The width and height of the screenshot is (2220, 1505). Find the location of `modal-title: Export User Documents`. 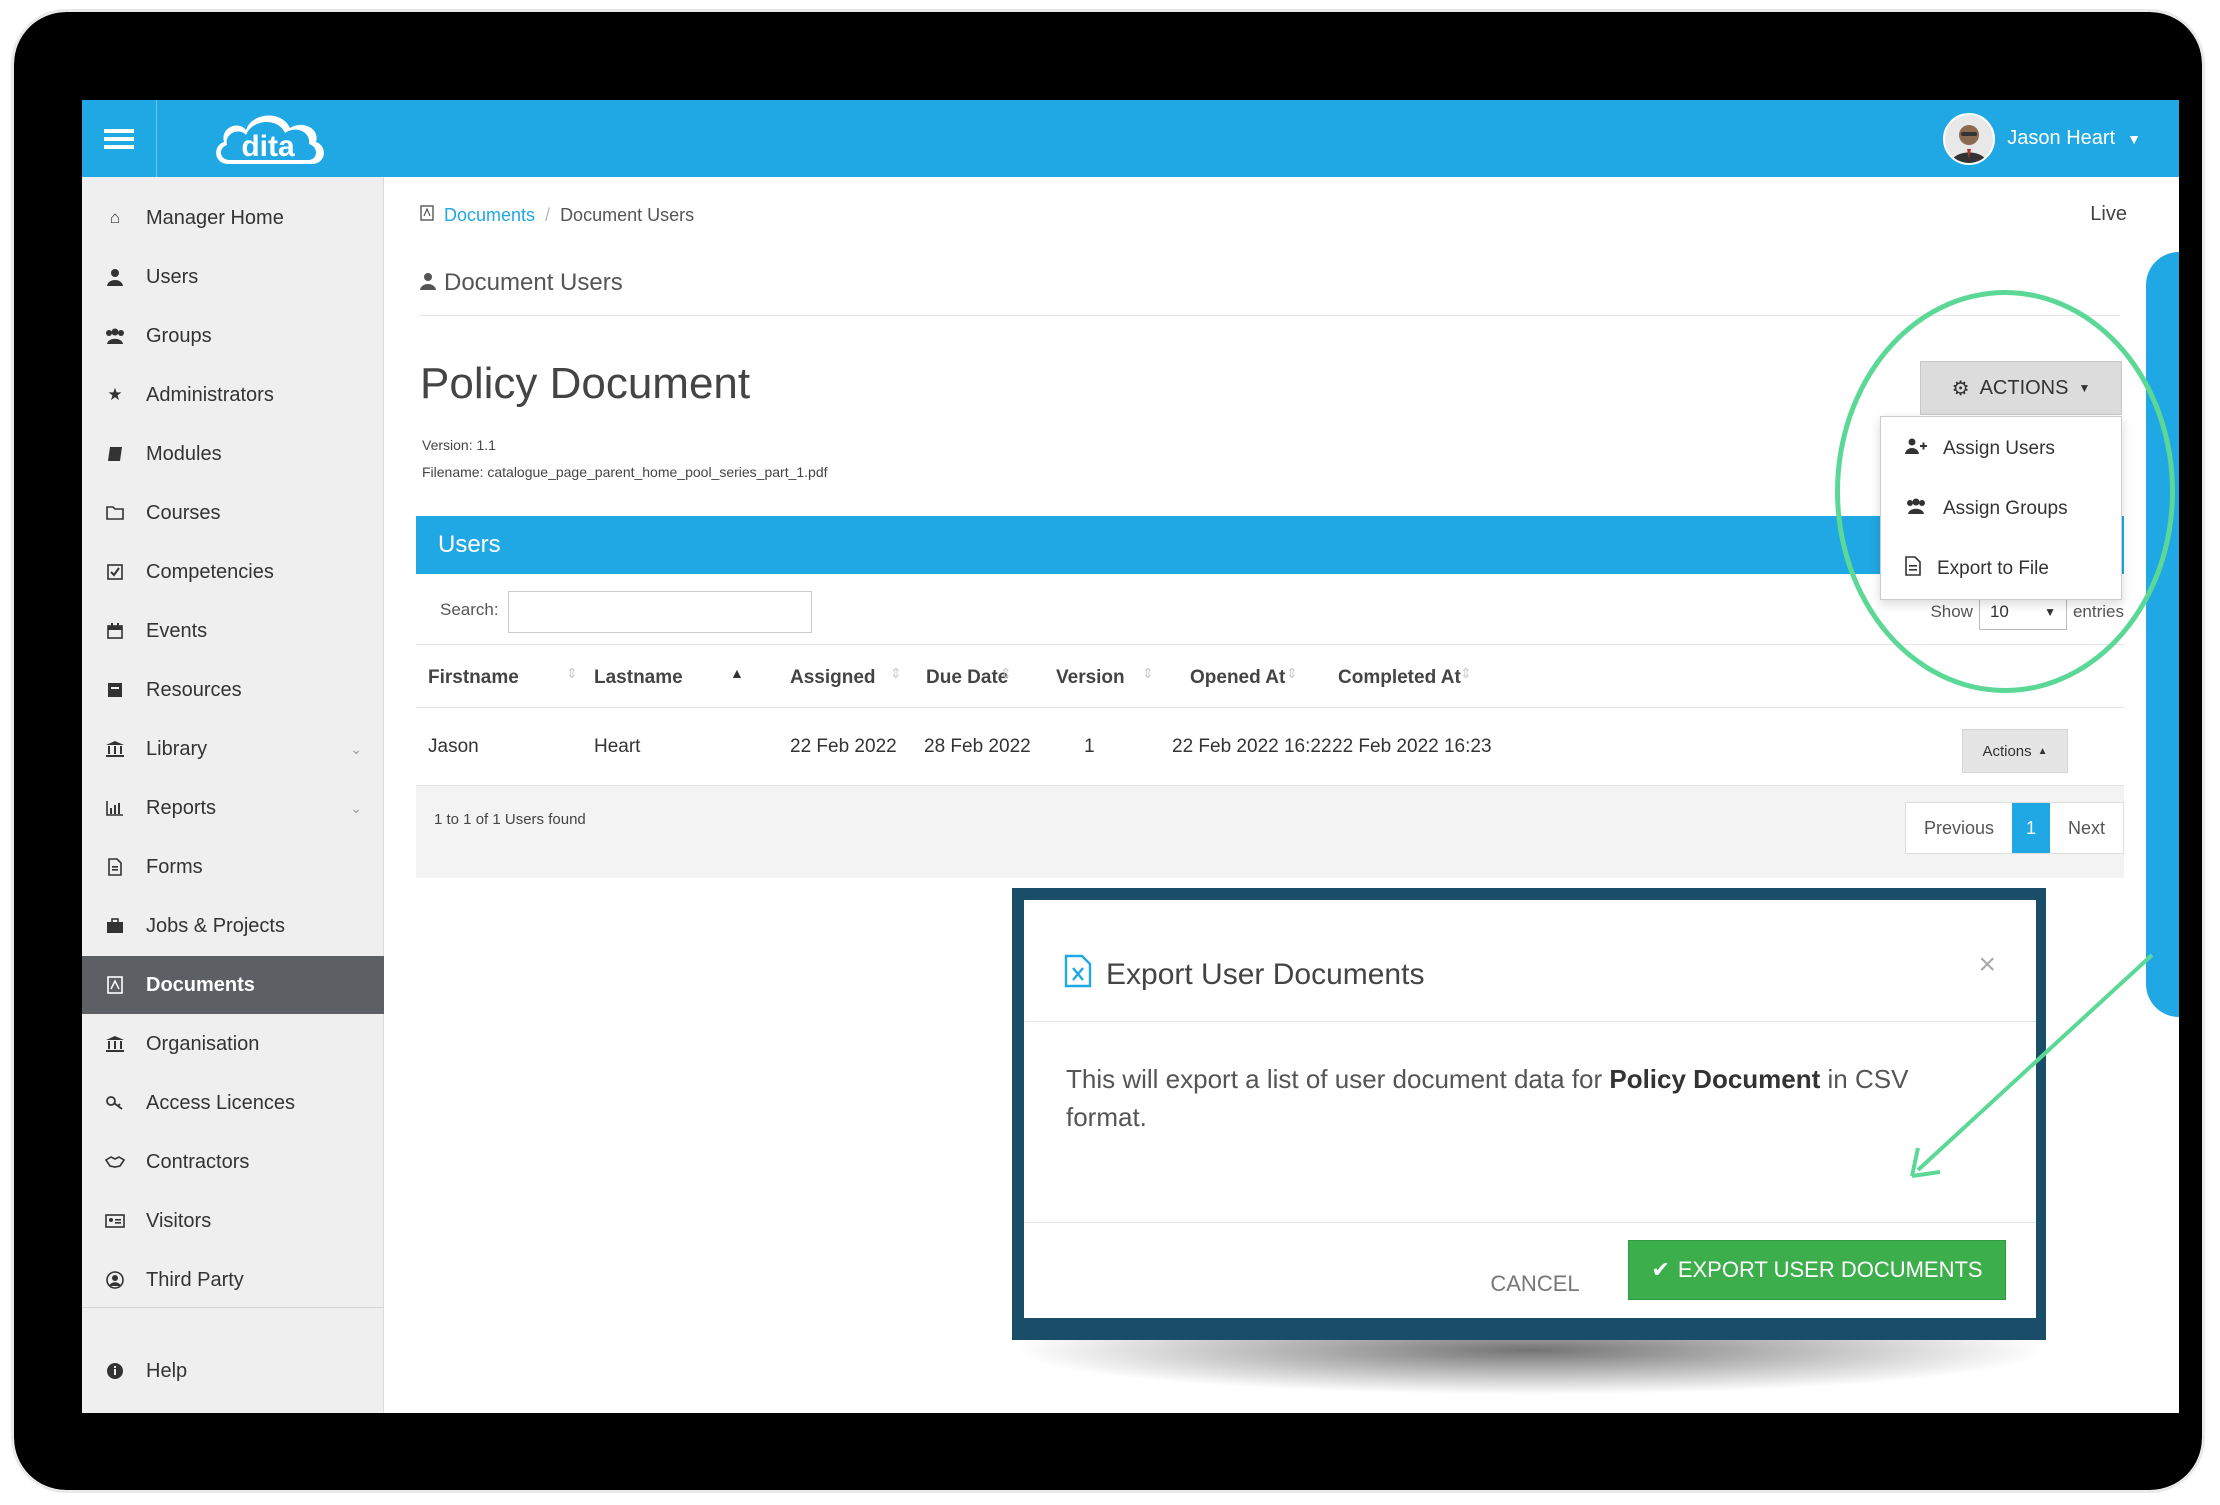

modal-title: Export User Documents is located at coordinates (1244, 975).